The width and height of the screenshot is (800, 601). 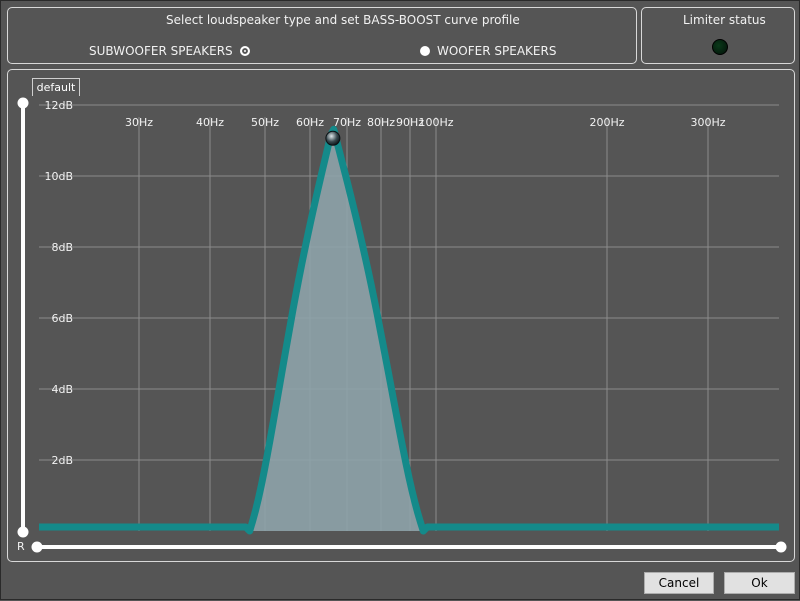 I want to click on woofer-option: WOOFER SPEAKERS, so click(x=488, y=51).